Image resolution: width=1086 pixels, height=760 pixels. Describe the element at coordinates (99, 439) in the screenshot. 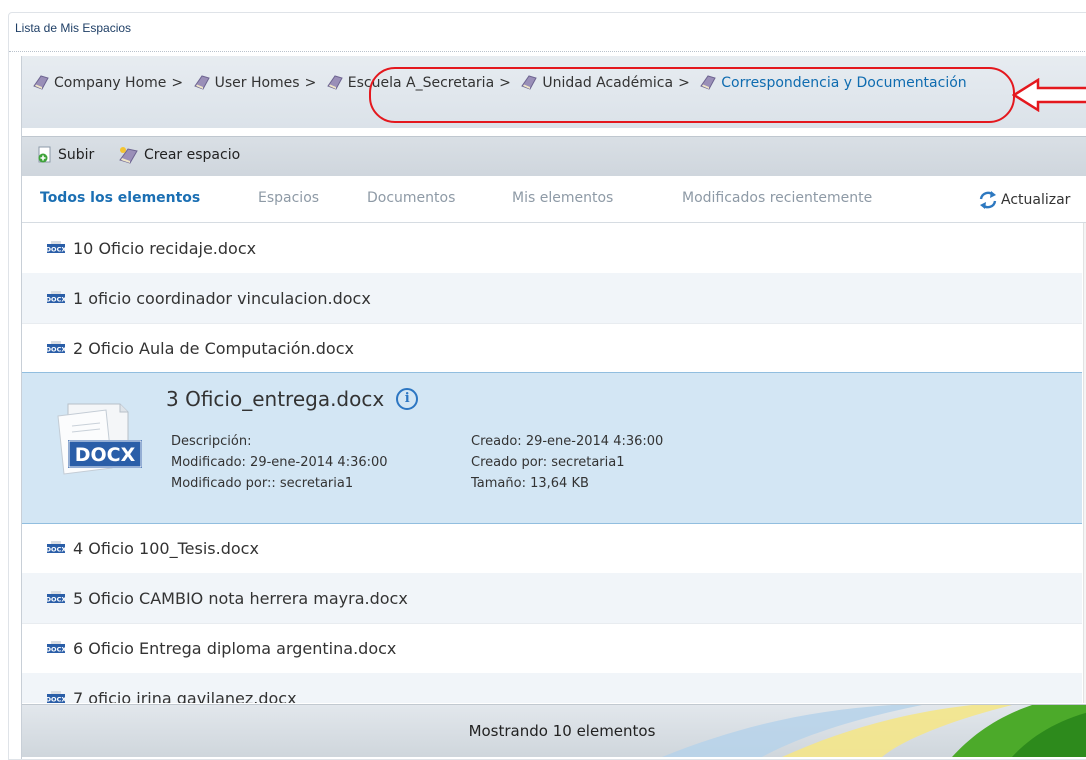

I see `docx-large-icon: DOCX` at that location.